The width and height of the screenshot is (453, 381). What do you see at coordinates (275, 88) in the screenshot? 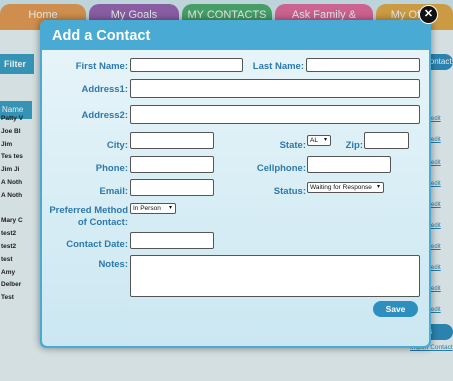
I see `address1-input` at bounding box center [275, 88].